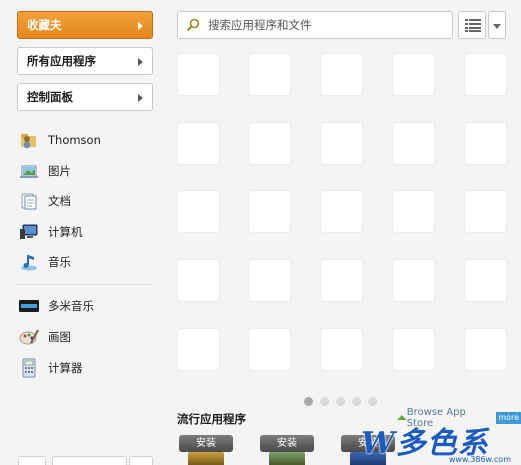 The height and width of the screenshot is (465, 521). Describe the element at coordinates (50, 97) in the screenshot. I see `control-panel-label: 控制面板` at that location.